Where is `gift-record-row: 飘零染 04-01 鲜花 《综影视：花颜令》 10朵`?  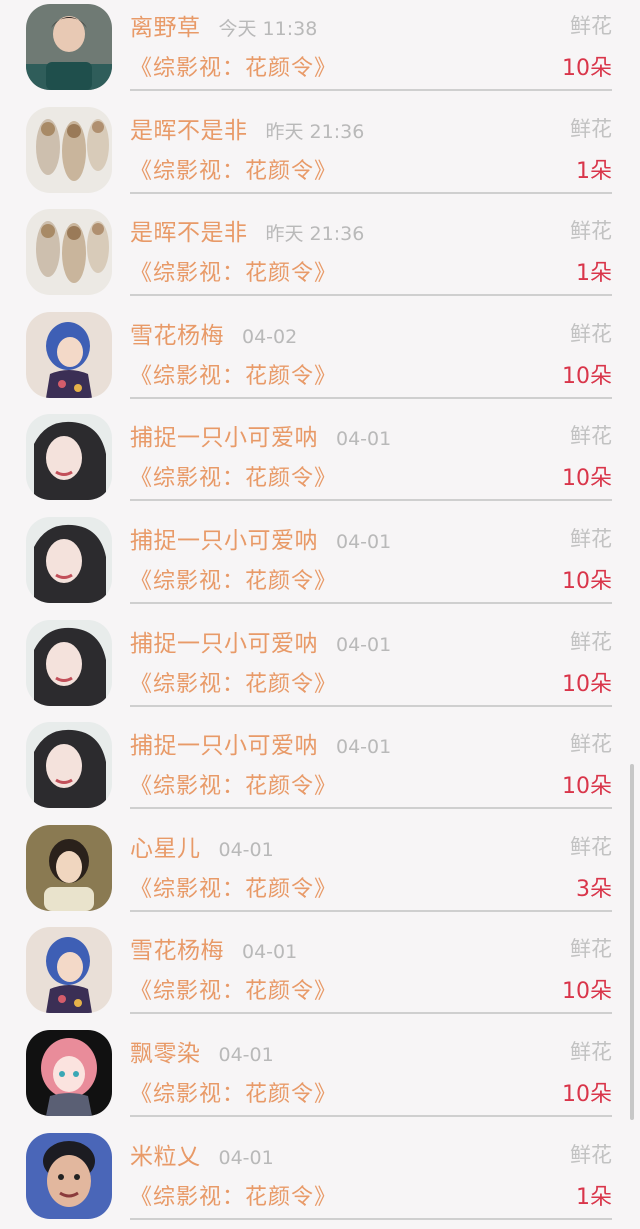
gift-record-row: 飘零染 04-01 鲜花 《综影视：花颜令》 10朵 is located at coordinates (320, 1075).